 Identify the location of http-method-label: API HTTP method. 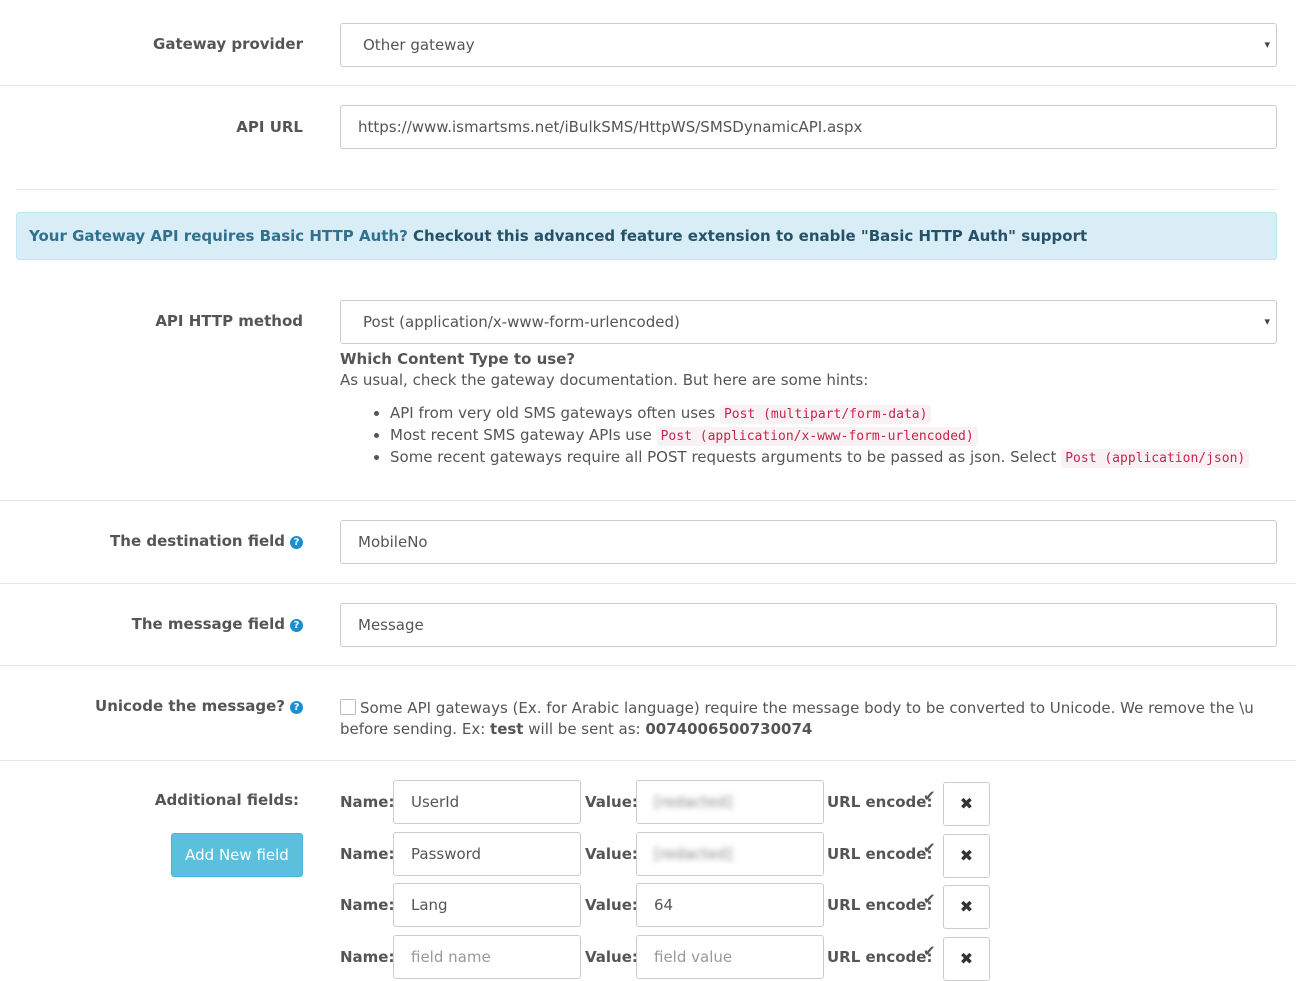
(229, 321).